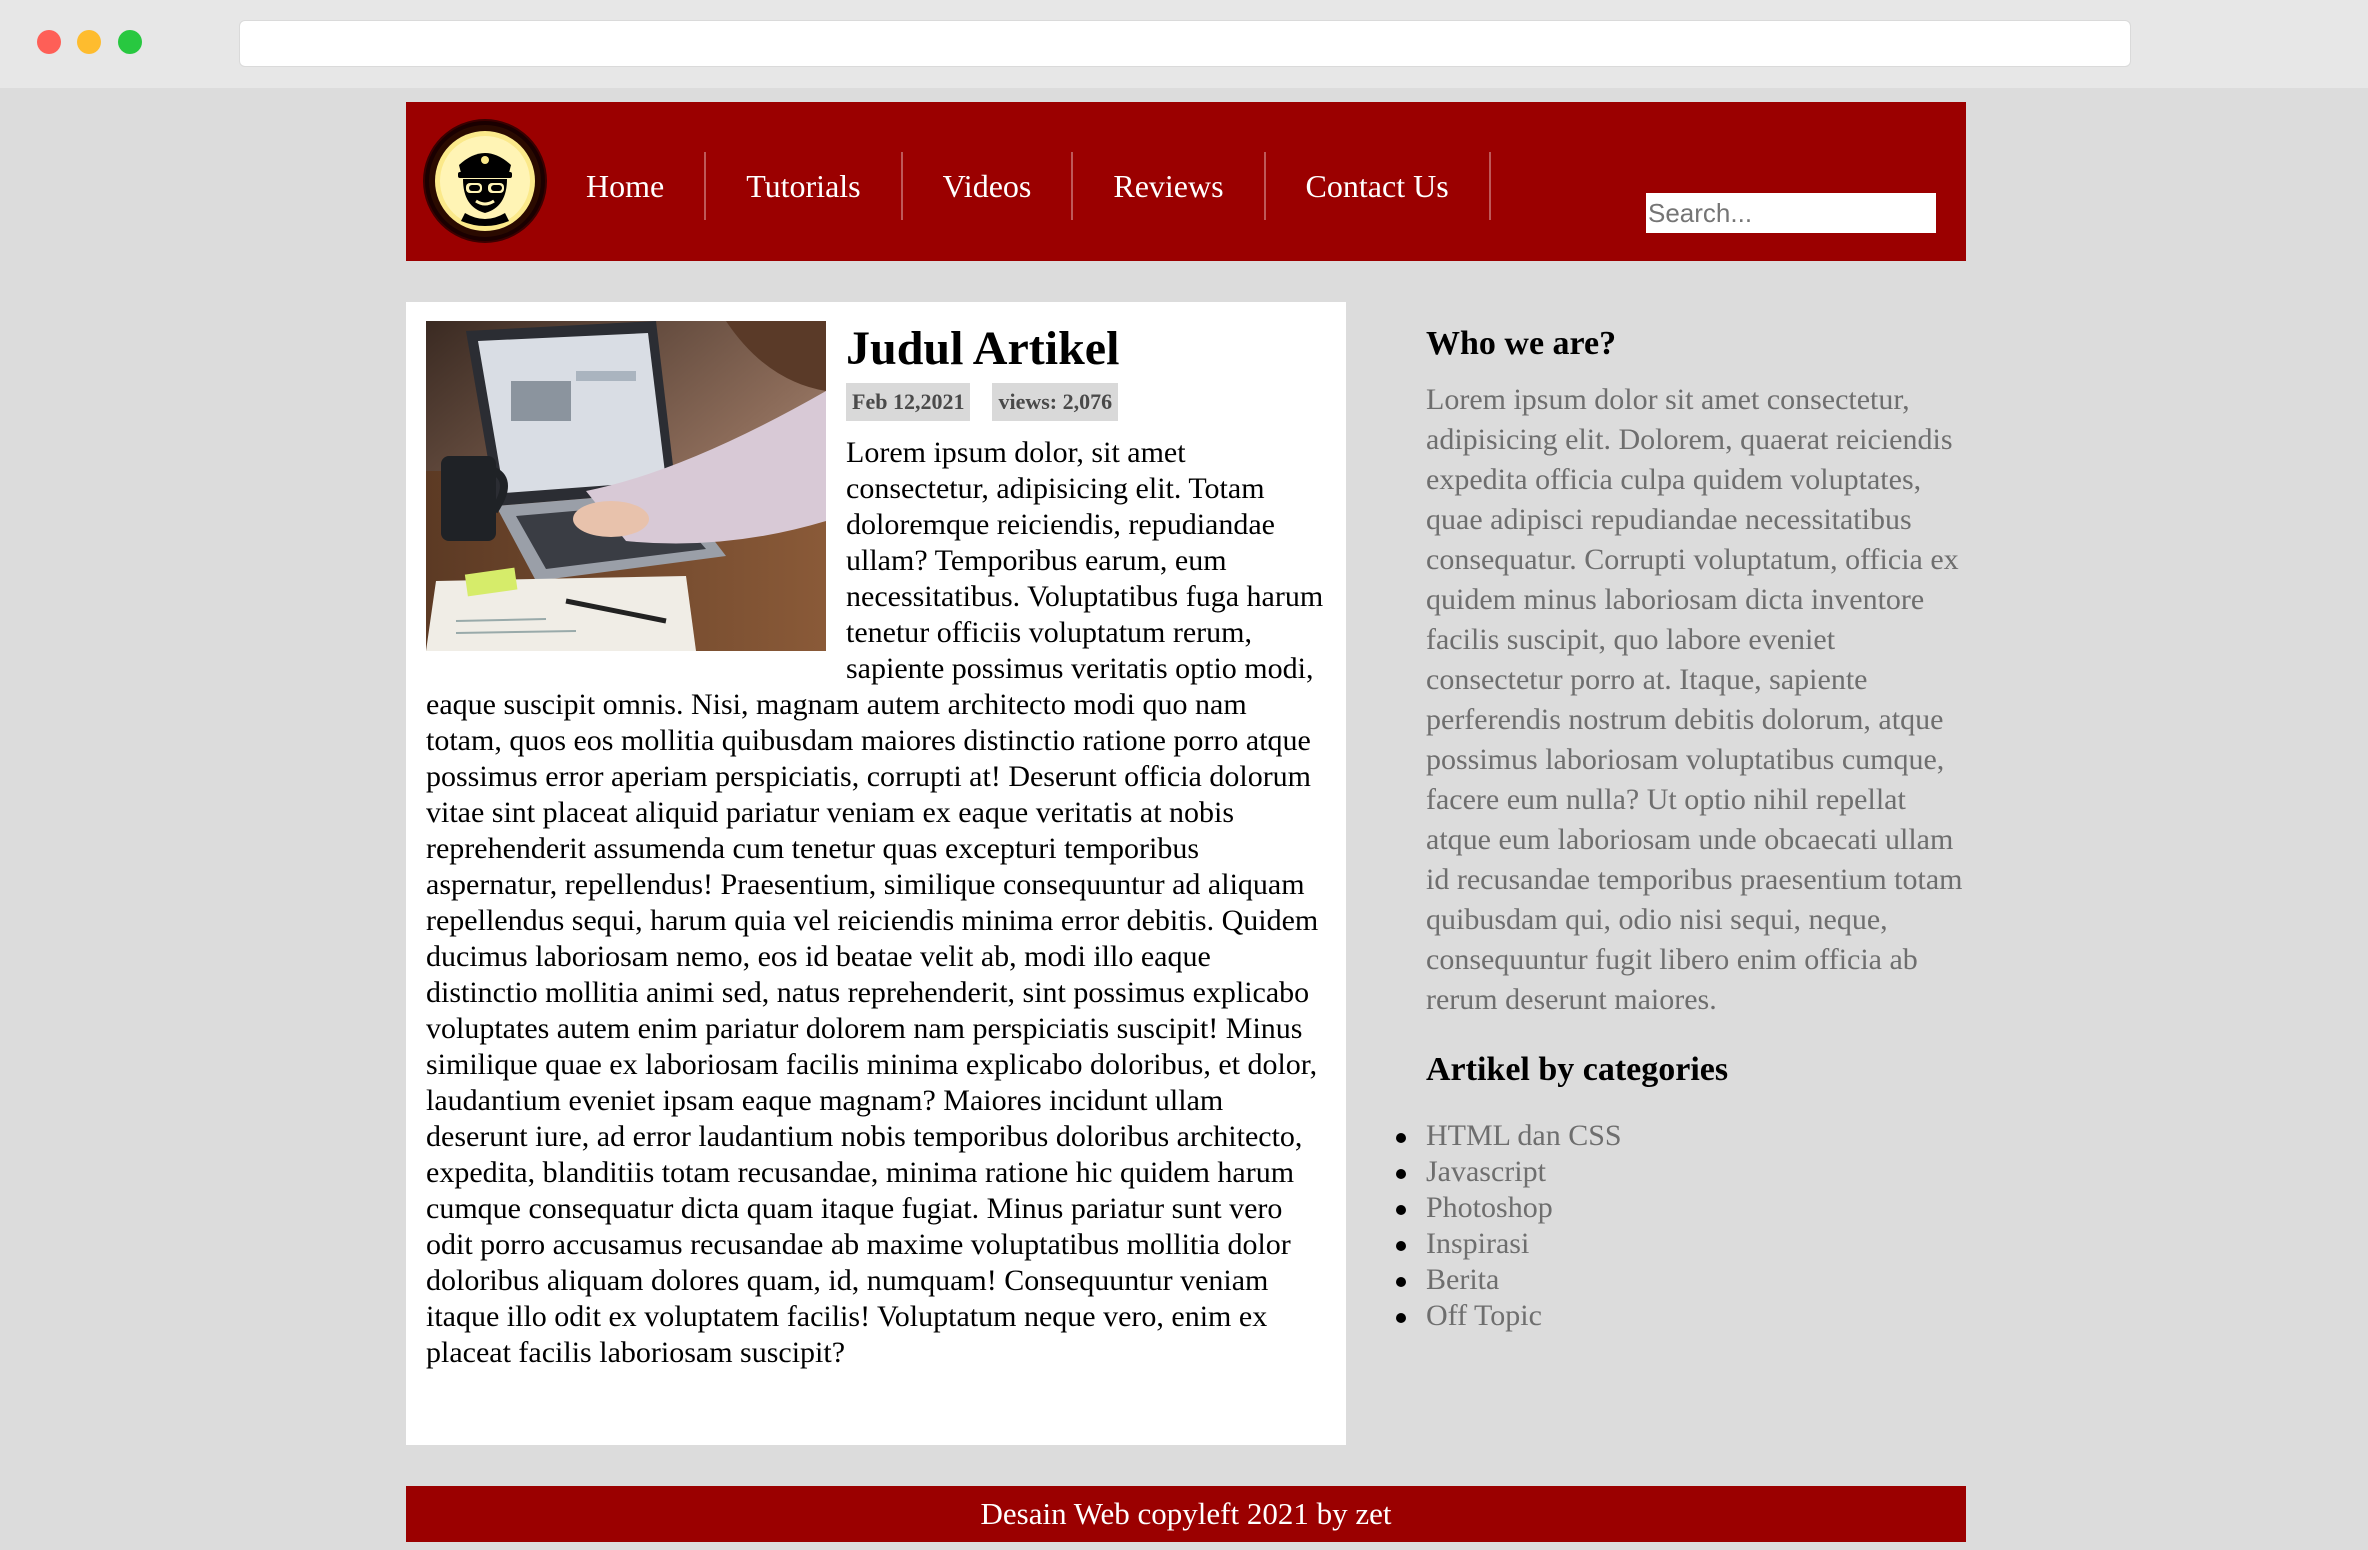  I want to click on article-meta: Feb 12,2021 views: 2,076, so click(1086, 402).